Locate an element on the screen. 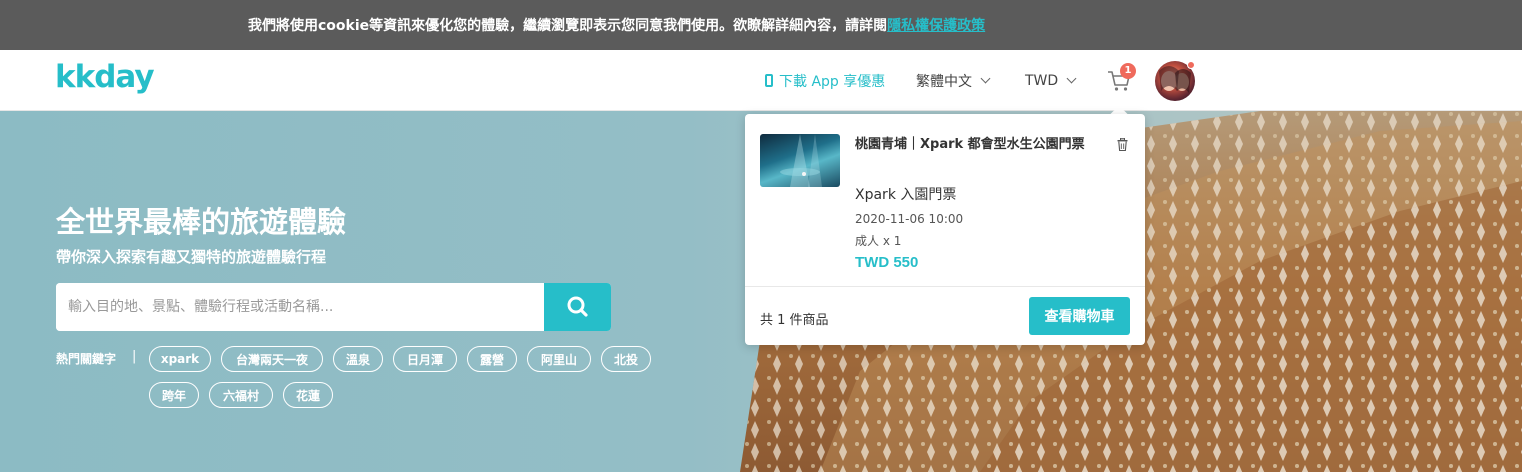 The width and height of the screenshot is (1522, 472). currency-label: TWD is located at coordinates (1042, 80).